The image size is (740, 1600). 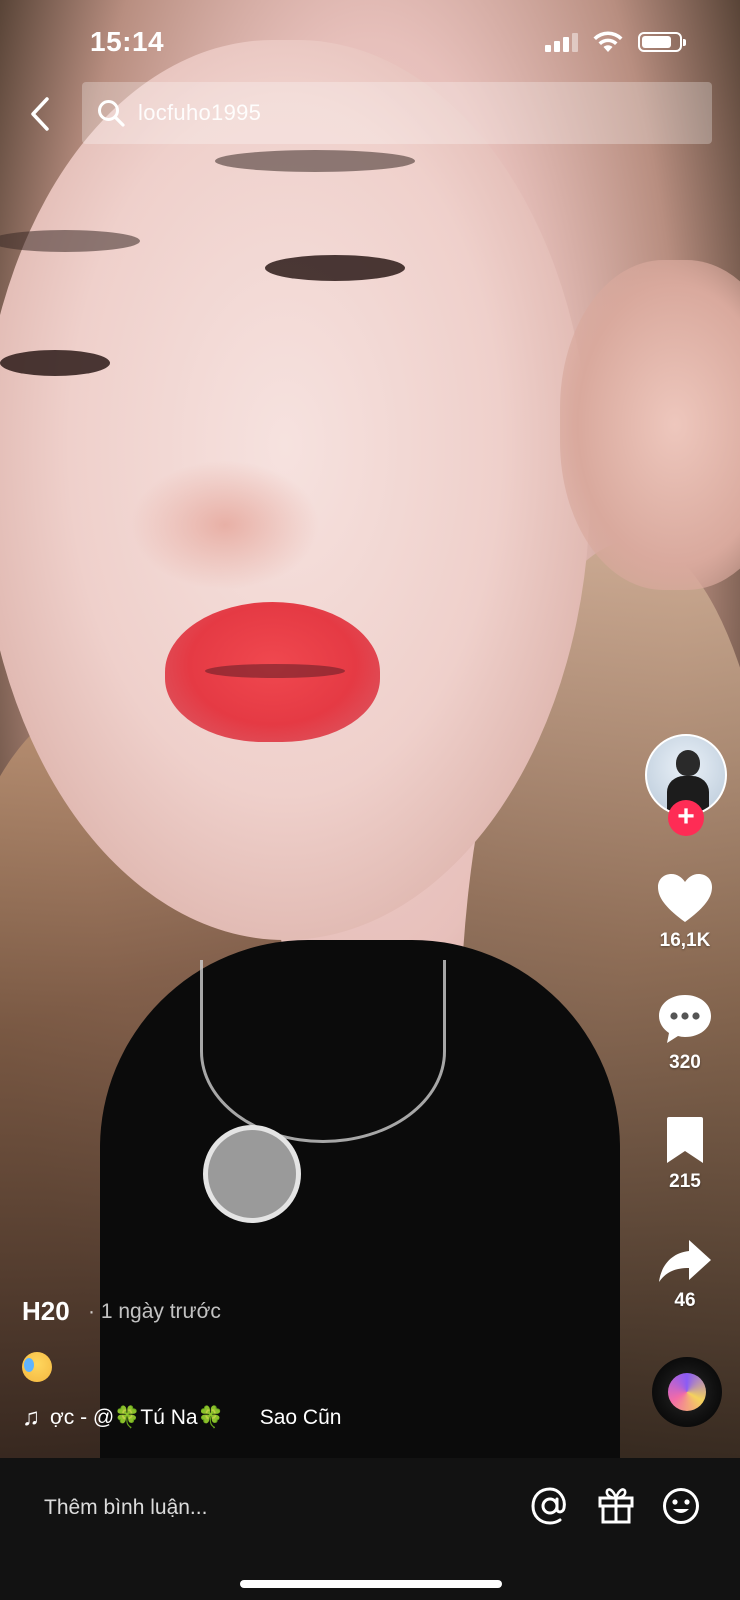 I want to click on follow-button: +, so click(x=686, y=818).